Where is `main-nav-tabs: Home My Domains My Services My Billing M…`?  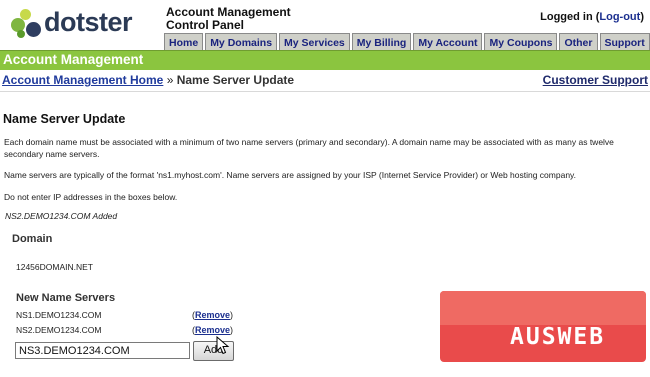 main-nav-tabs: Home My Domains My Services My Billing M… is located at coordinates (407, 42).